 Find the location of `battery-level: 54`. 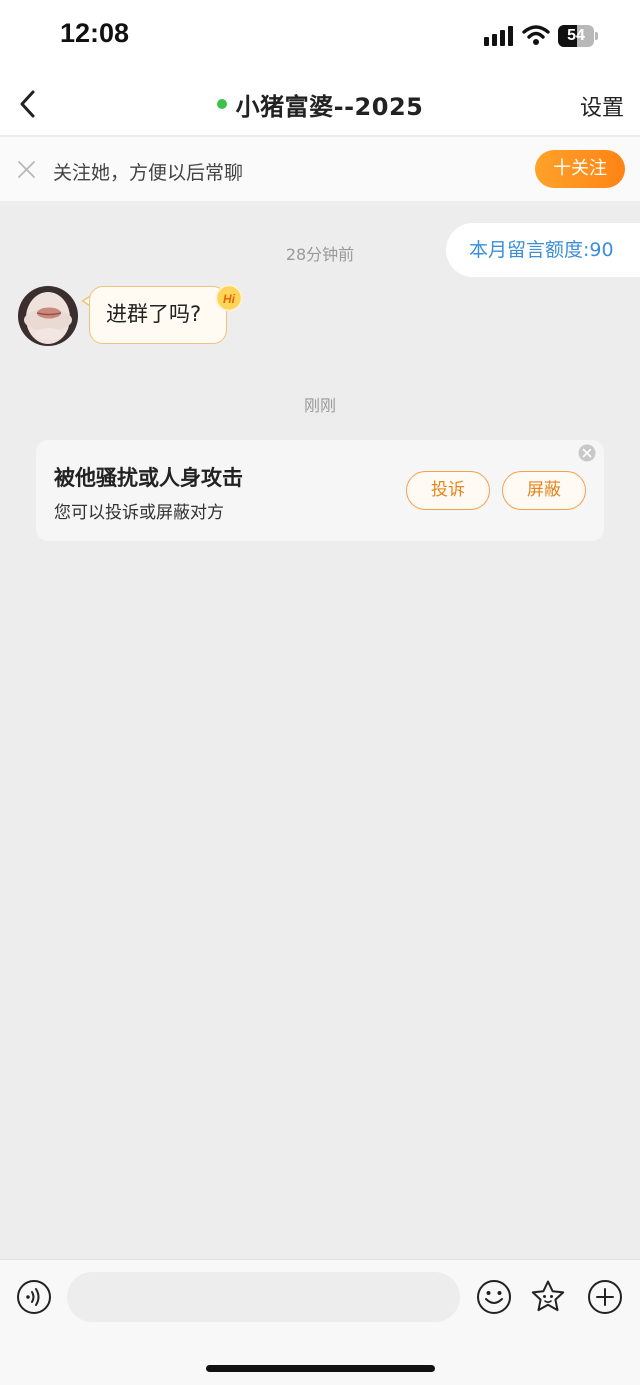

battery-level: 54 is located at coordinates (576, 35).